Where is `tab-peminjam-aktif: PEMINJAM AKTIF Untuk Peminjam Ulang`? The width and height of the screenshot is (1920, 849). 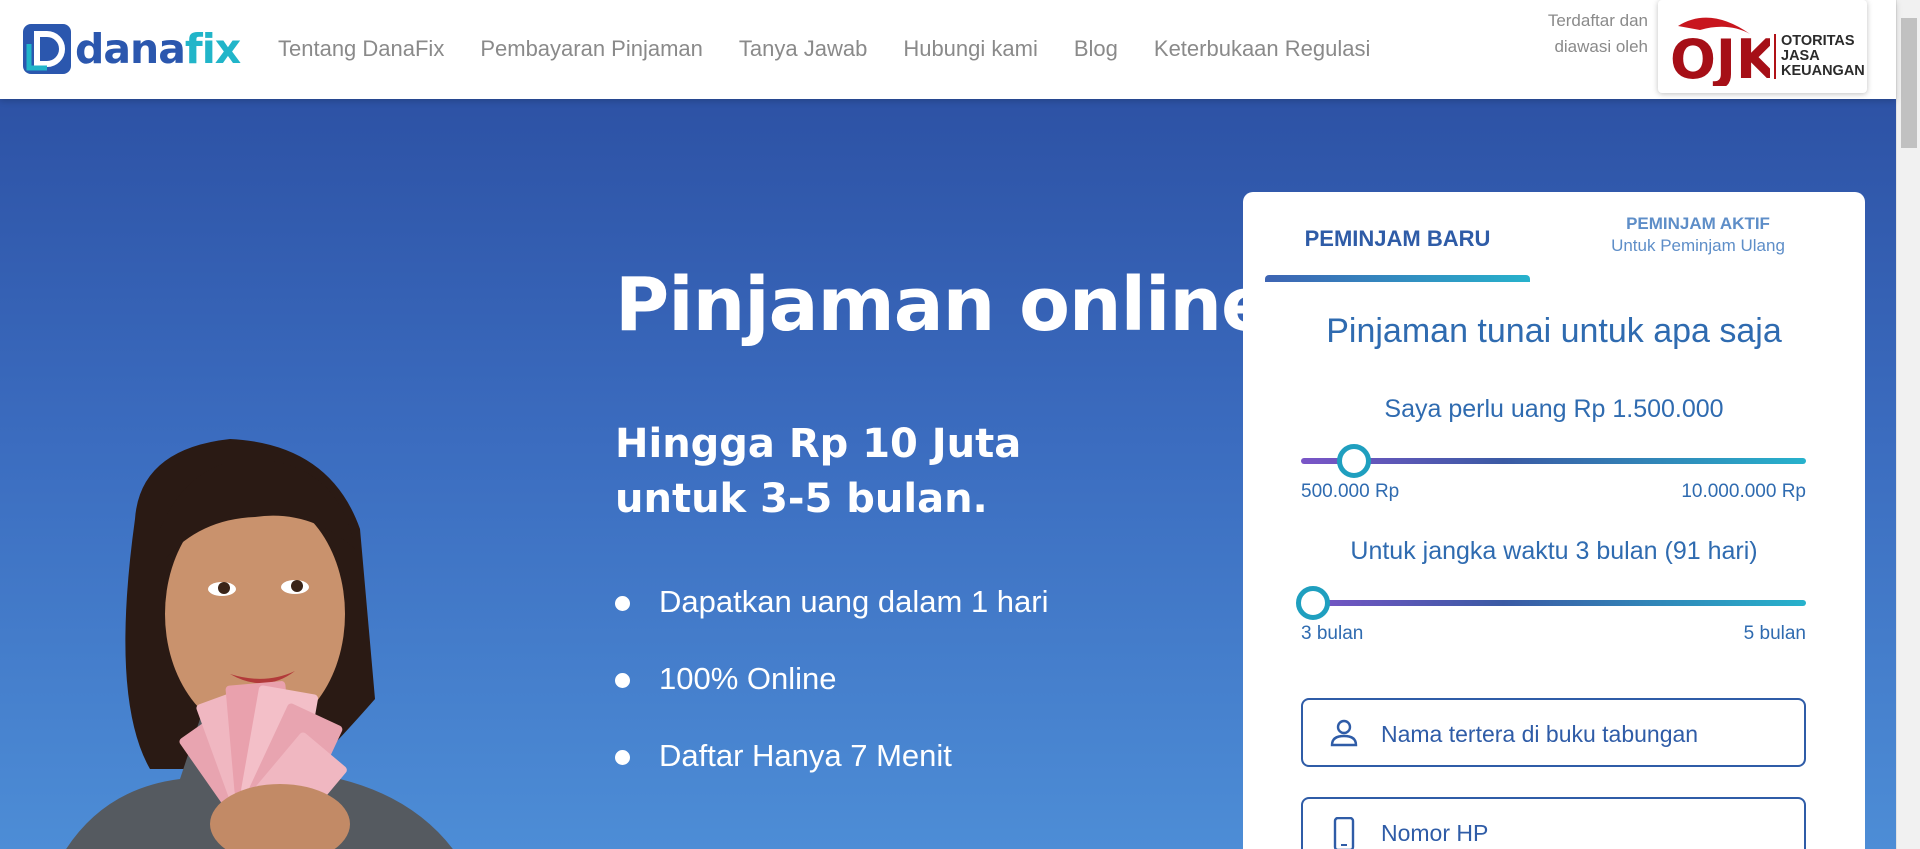 tab-peminjam-aktif: PEMINJAM AKTIF Untuk Peminjam Ulang is located at coordinates (1698, 237).